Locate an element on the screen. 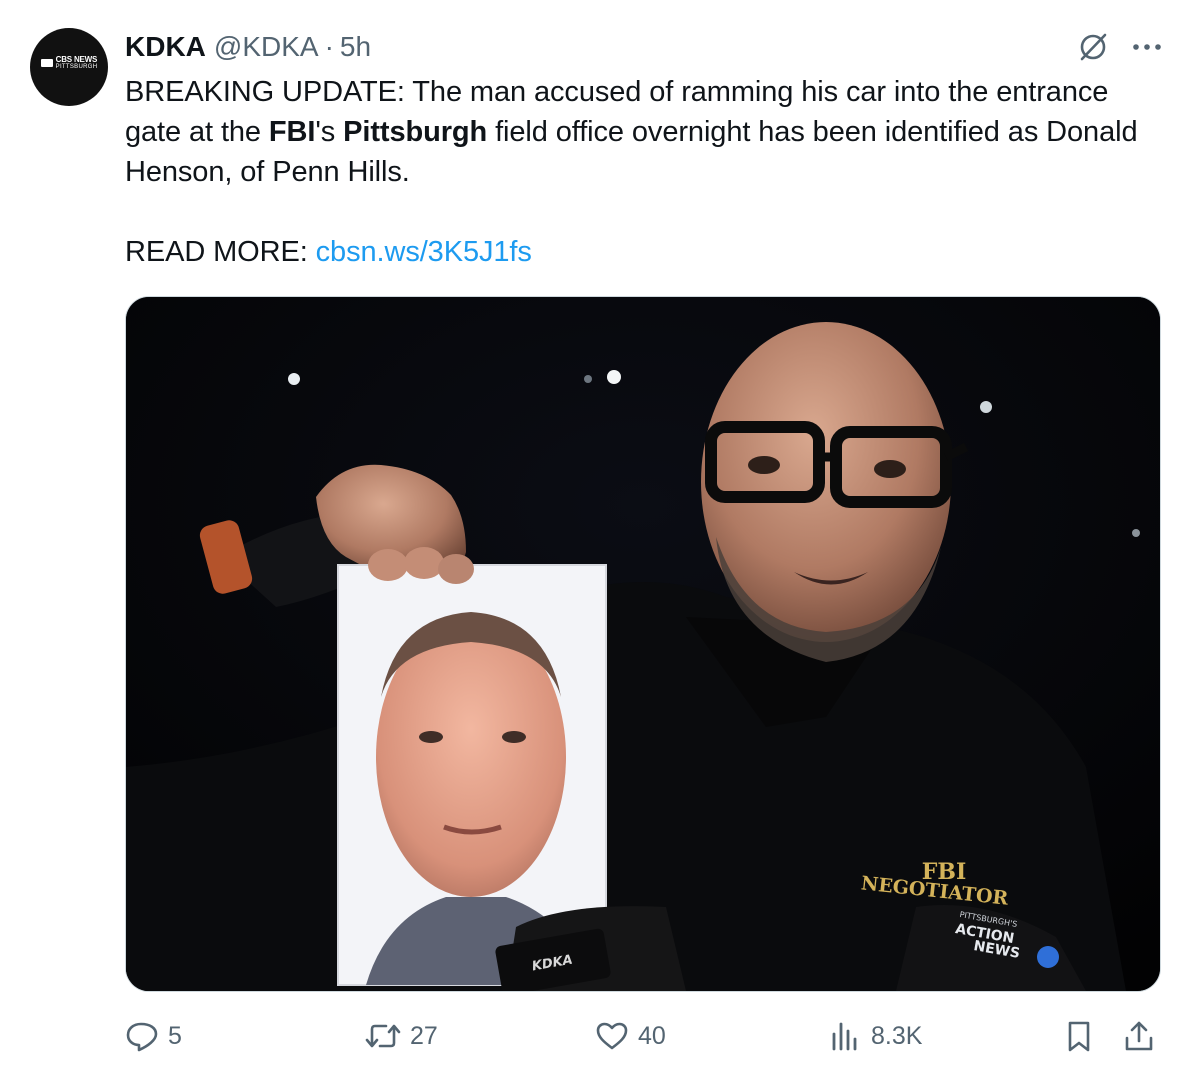  bookmark-button is located at coordinates (1079, 1036).